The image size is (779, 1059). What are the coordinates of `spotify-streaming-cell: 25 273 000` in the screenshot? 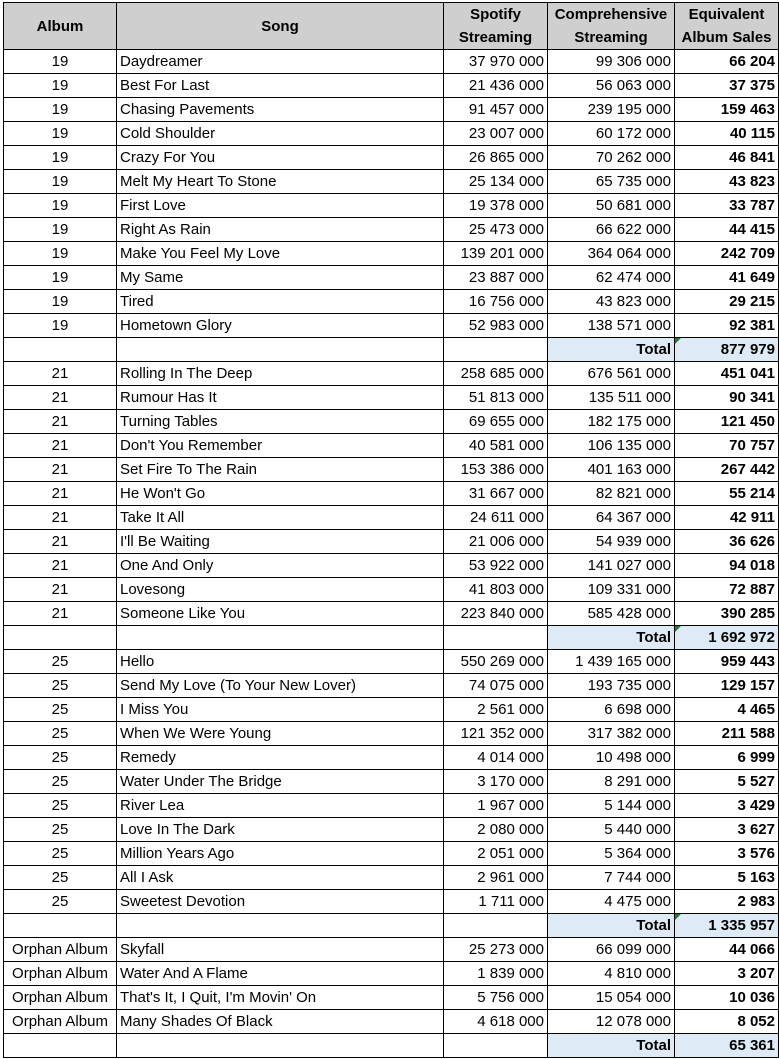 It's located at (495, 949).